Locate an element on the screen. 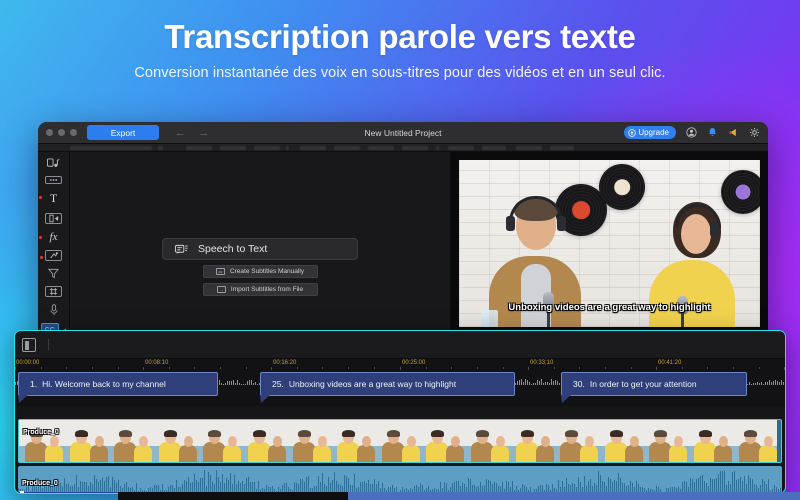 This screenshot has height=500, width=800. maximize-window-icon is located at coordinates (73, 132).